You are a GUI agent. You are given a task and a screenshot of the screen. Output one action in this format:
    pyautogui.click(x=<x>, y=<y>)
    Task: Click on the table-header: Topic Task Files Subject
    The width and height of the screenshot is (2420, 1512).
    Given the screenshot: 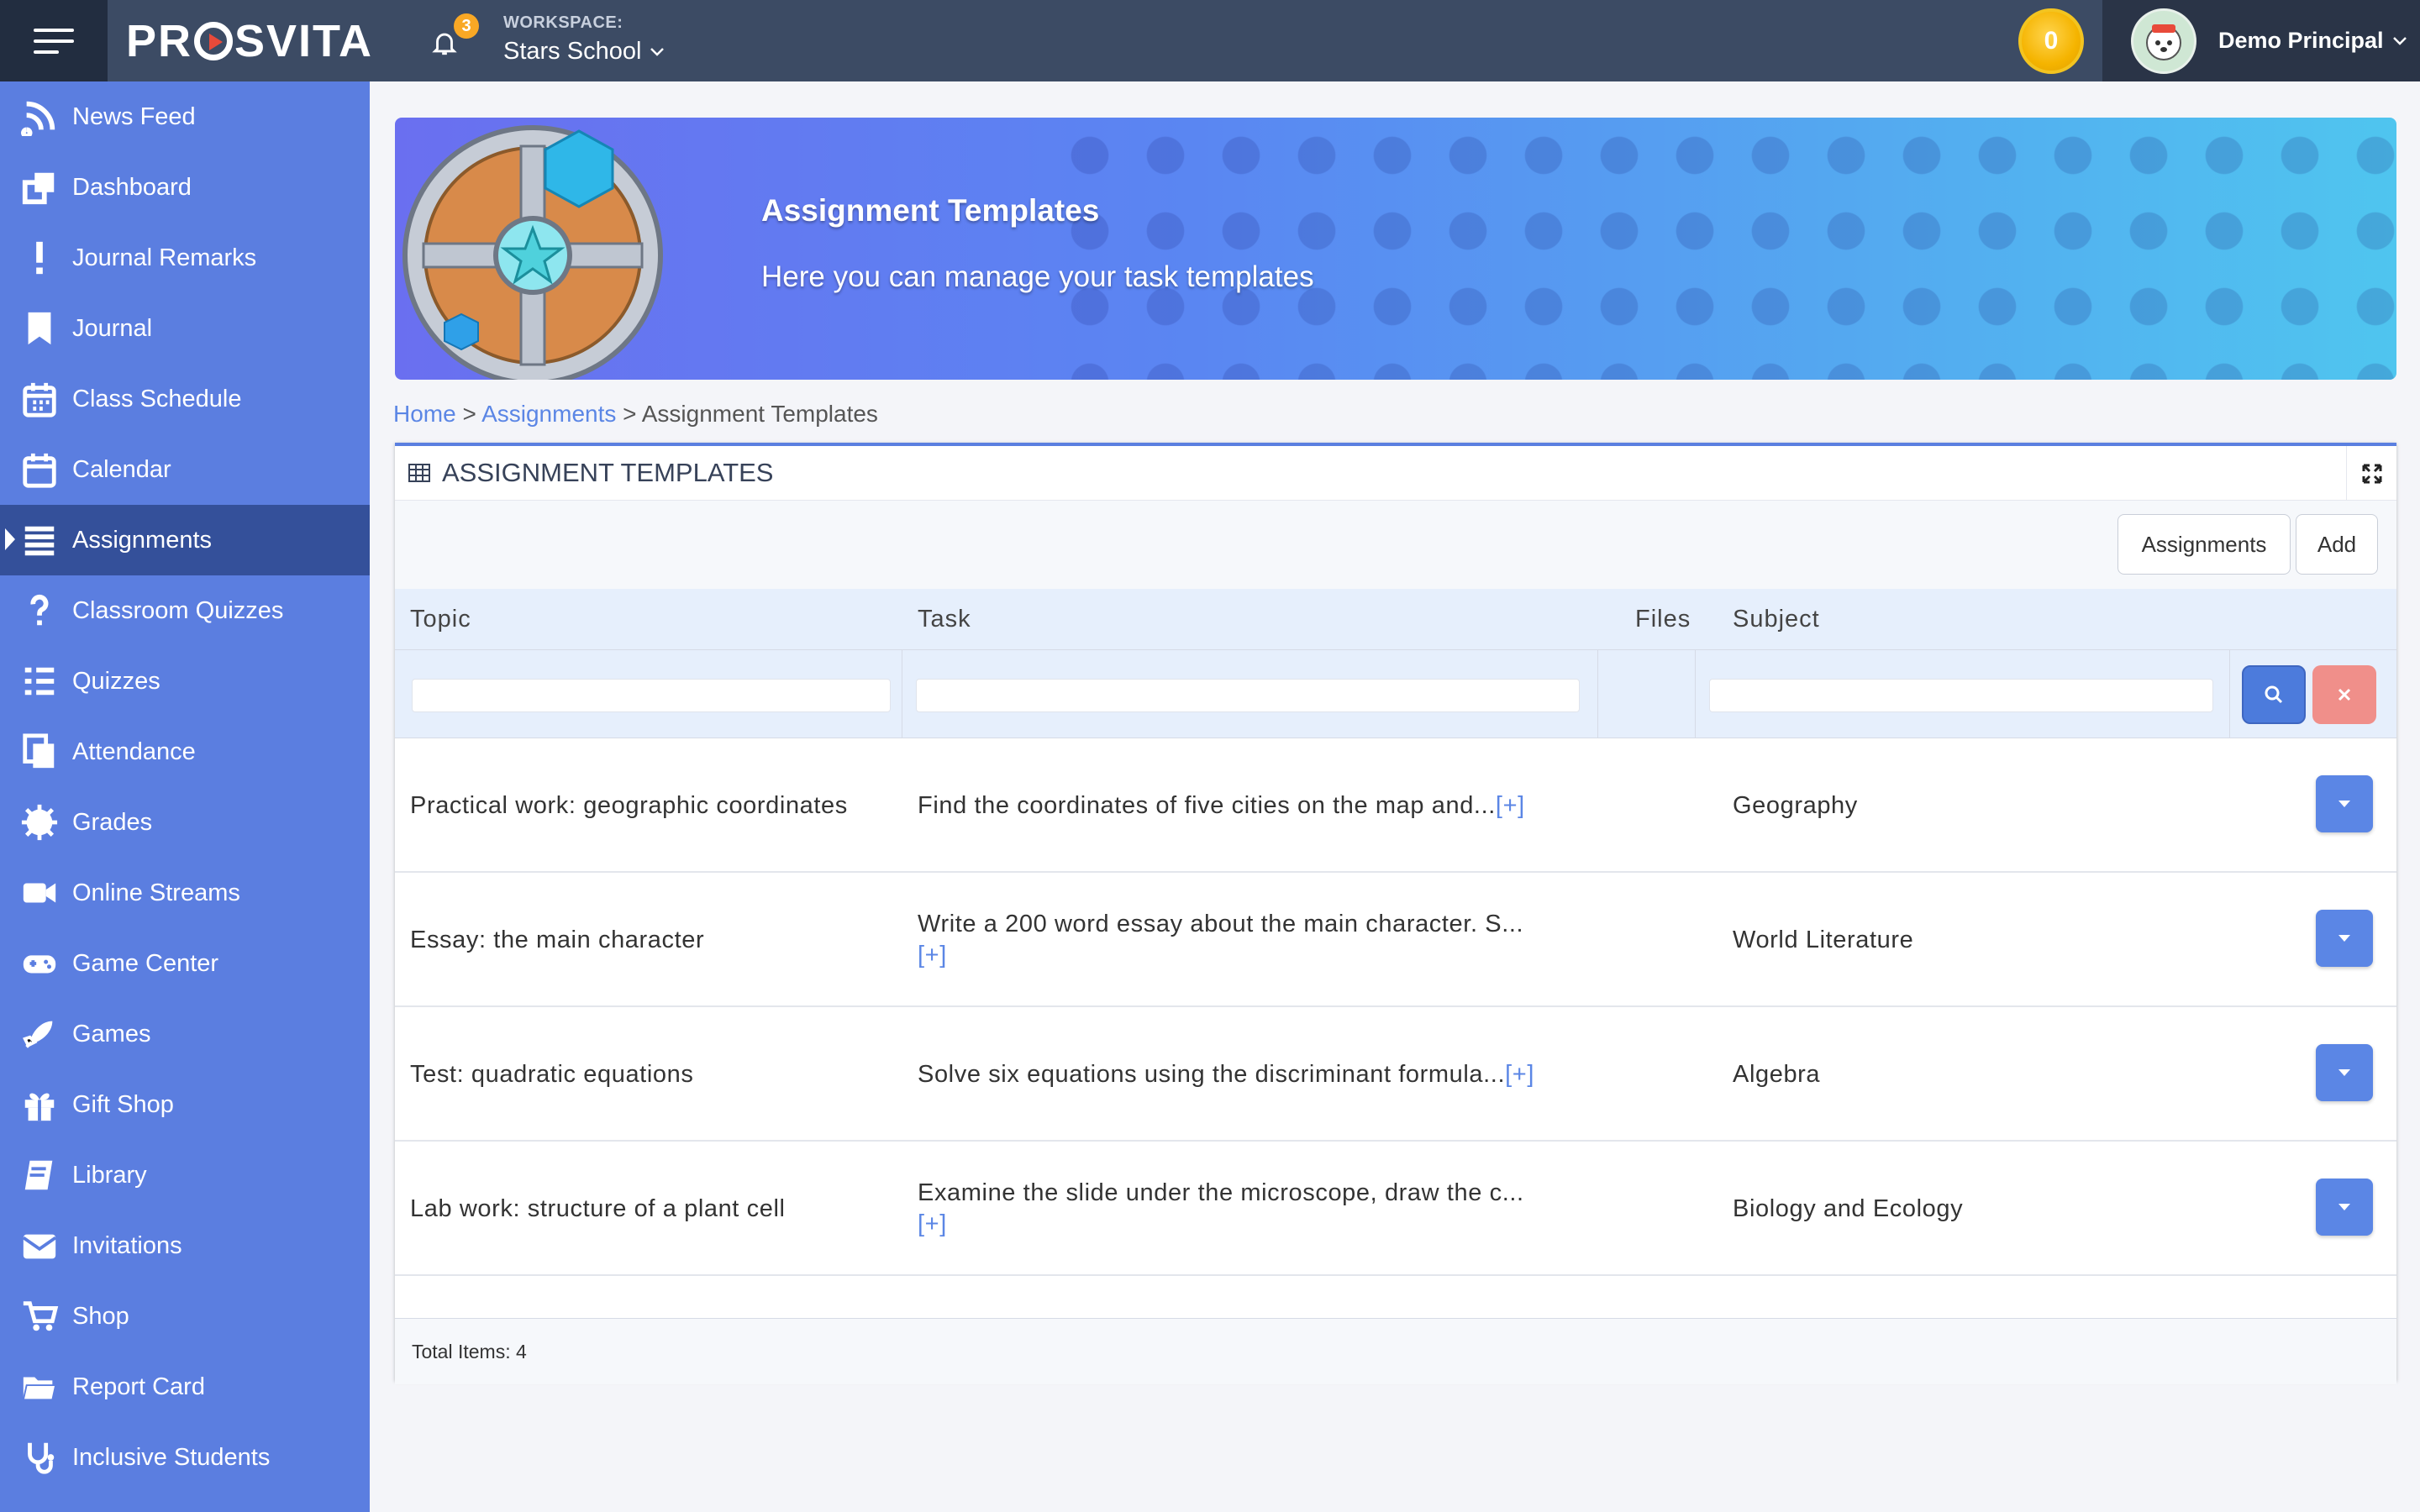 What is the action you would take?
    pyautogui.click(x=1395, y=619)
    